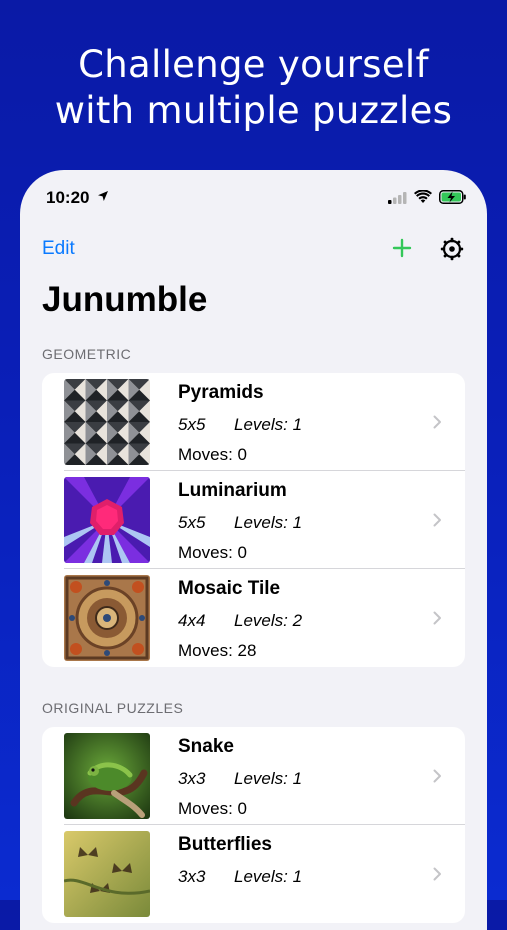  Describe the element at coordinates (107, 776) in the screenshot. I see `snake-thumbnail` at that location.